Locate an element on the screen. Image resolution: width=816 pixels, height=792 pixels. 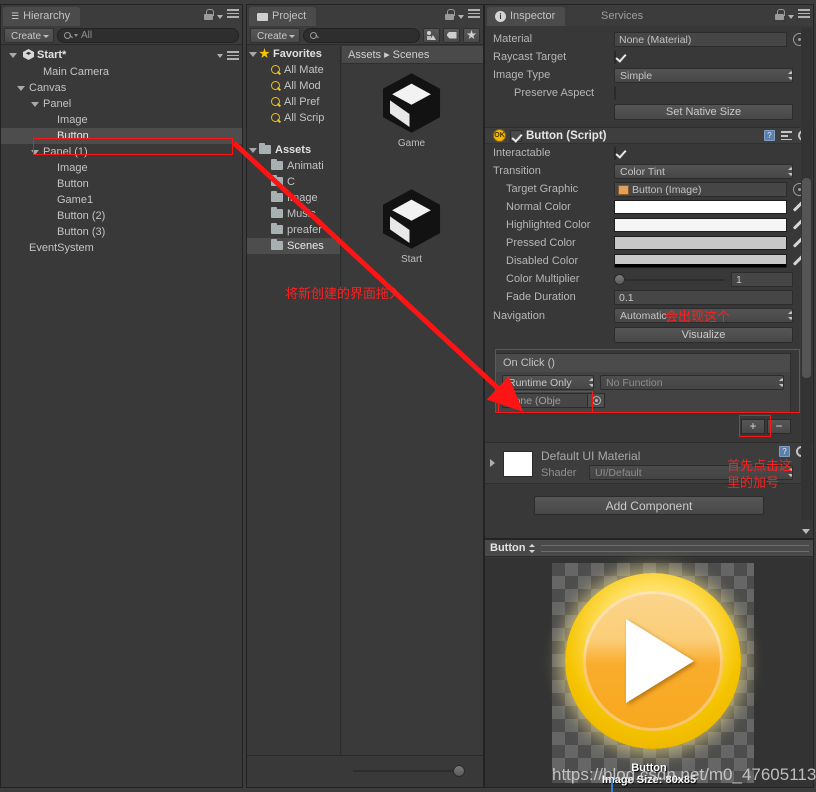
normal-color-label: Normal Color is located at coordinates (538, 207).